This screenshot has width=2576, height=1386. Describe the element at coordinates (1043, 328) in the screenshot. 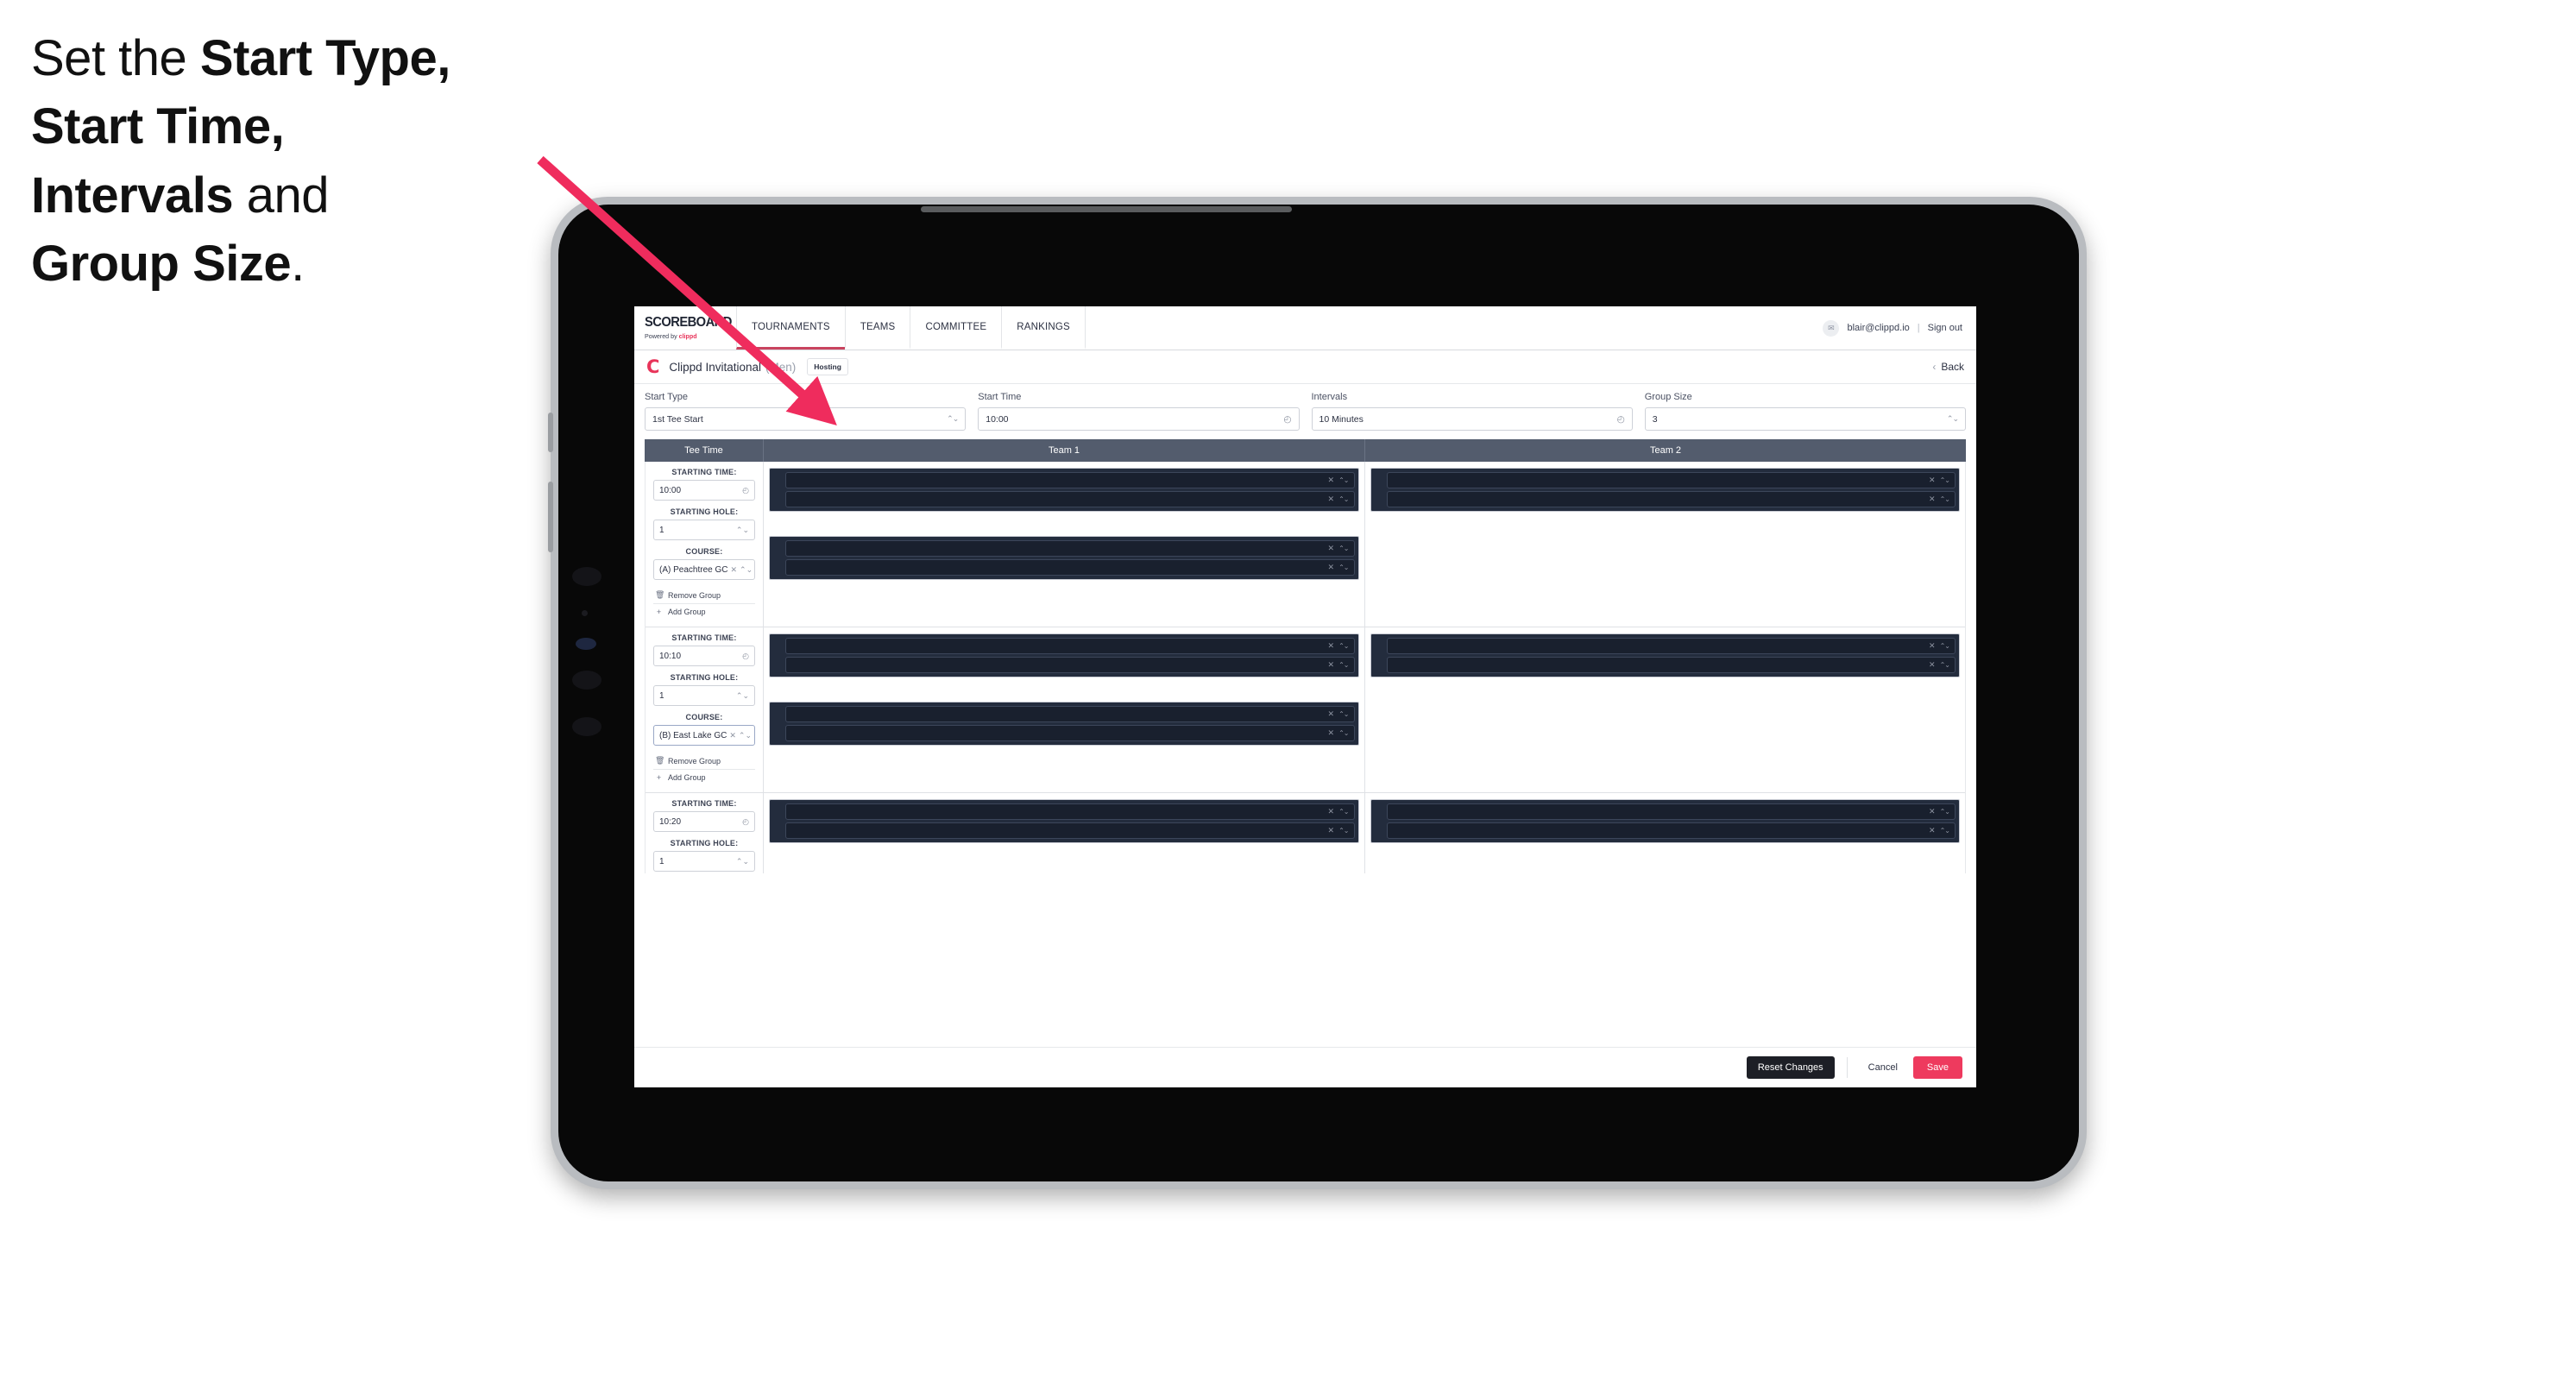

I see `nav-tab-rankings: RANKINGS` at that location.